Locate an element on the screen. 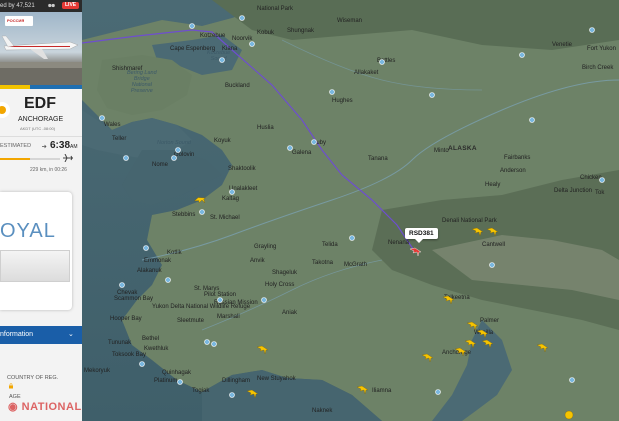 This screenshot has height=421, width=619. divider is located at coordinates (41, 136).